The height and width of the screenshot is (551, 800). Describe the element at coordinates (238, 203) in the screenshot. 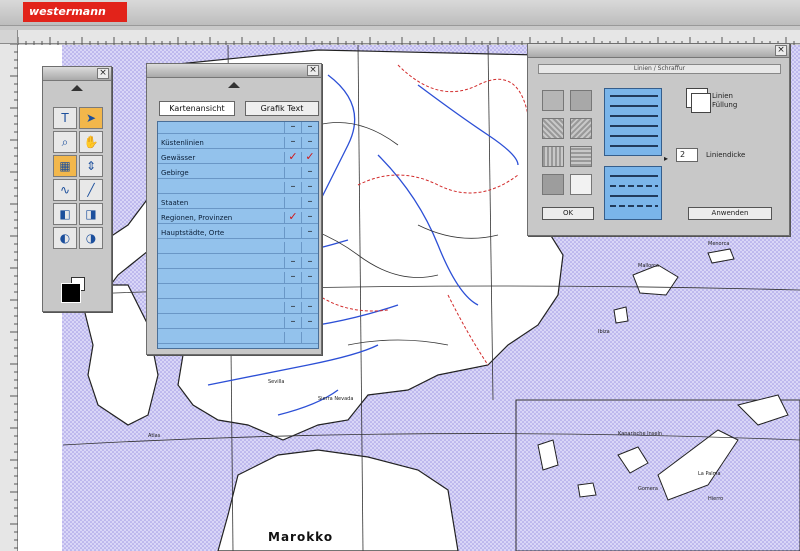

I see `layer-row: Staaten –` at that location.